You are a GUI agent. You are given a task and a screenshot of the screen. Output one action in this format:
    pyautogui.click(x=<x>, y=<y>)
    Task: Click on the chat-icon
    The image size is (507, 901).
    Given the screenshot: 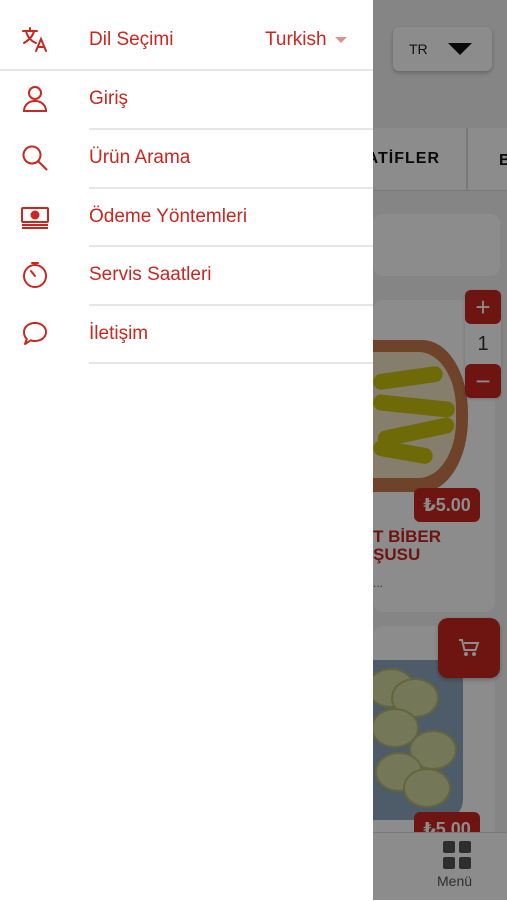 What is the action you would take?
    pyautogui.click(x=35, y=334)
    